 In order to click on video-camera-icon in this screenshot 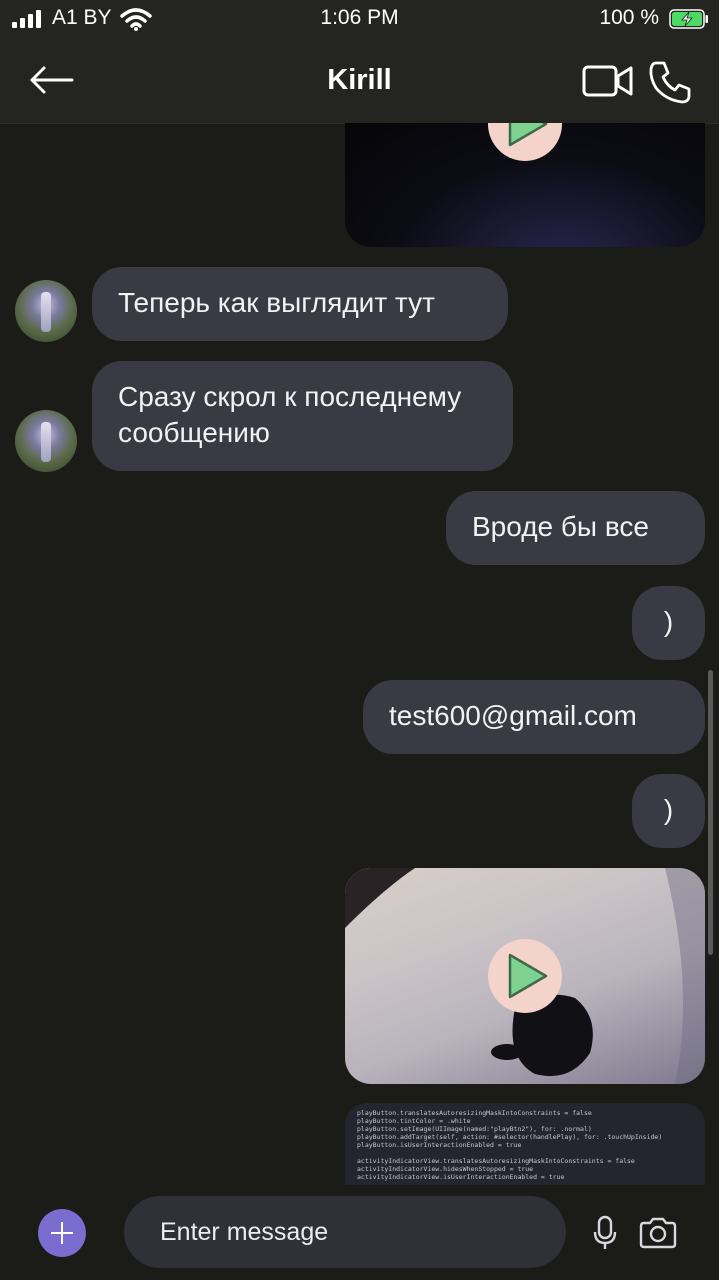, I will do `click(608, 81)`.